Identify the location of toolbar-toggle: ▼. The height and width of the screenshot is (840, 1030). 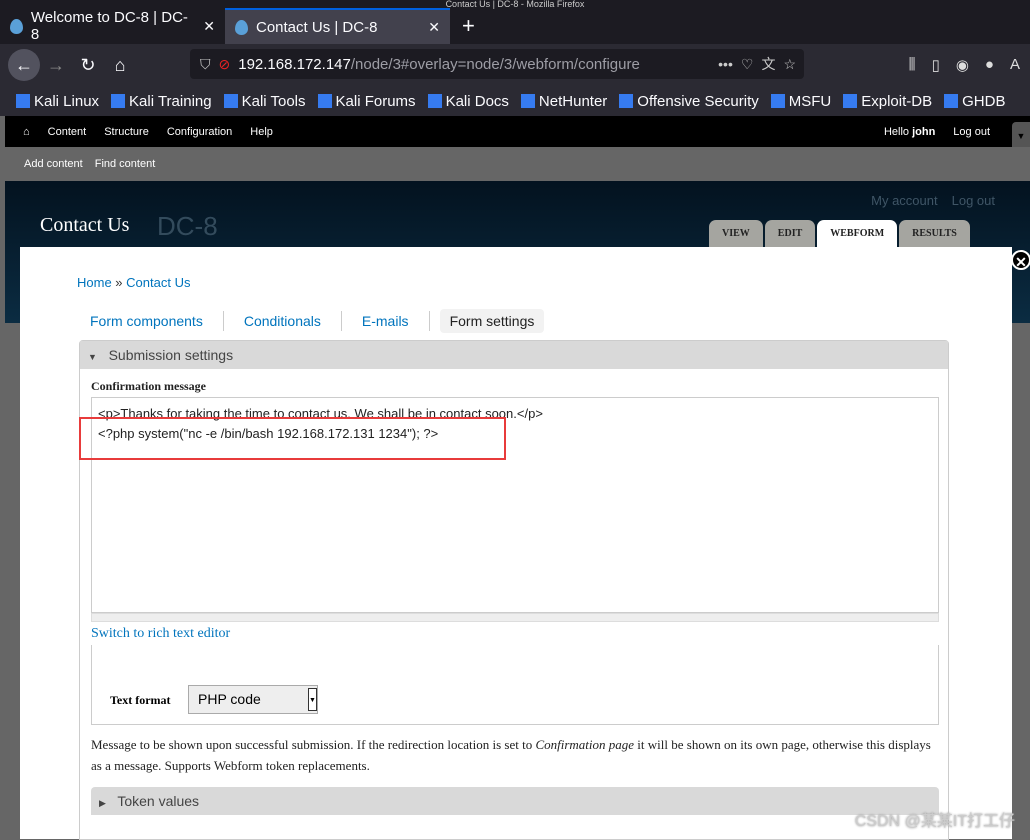
(1021, 134).